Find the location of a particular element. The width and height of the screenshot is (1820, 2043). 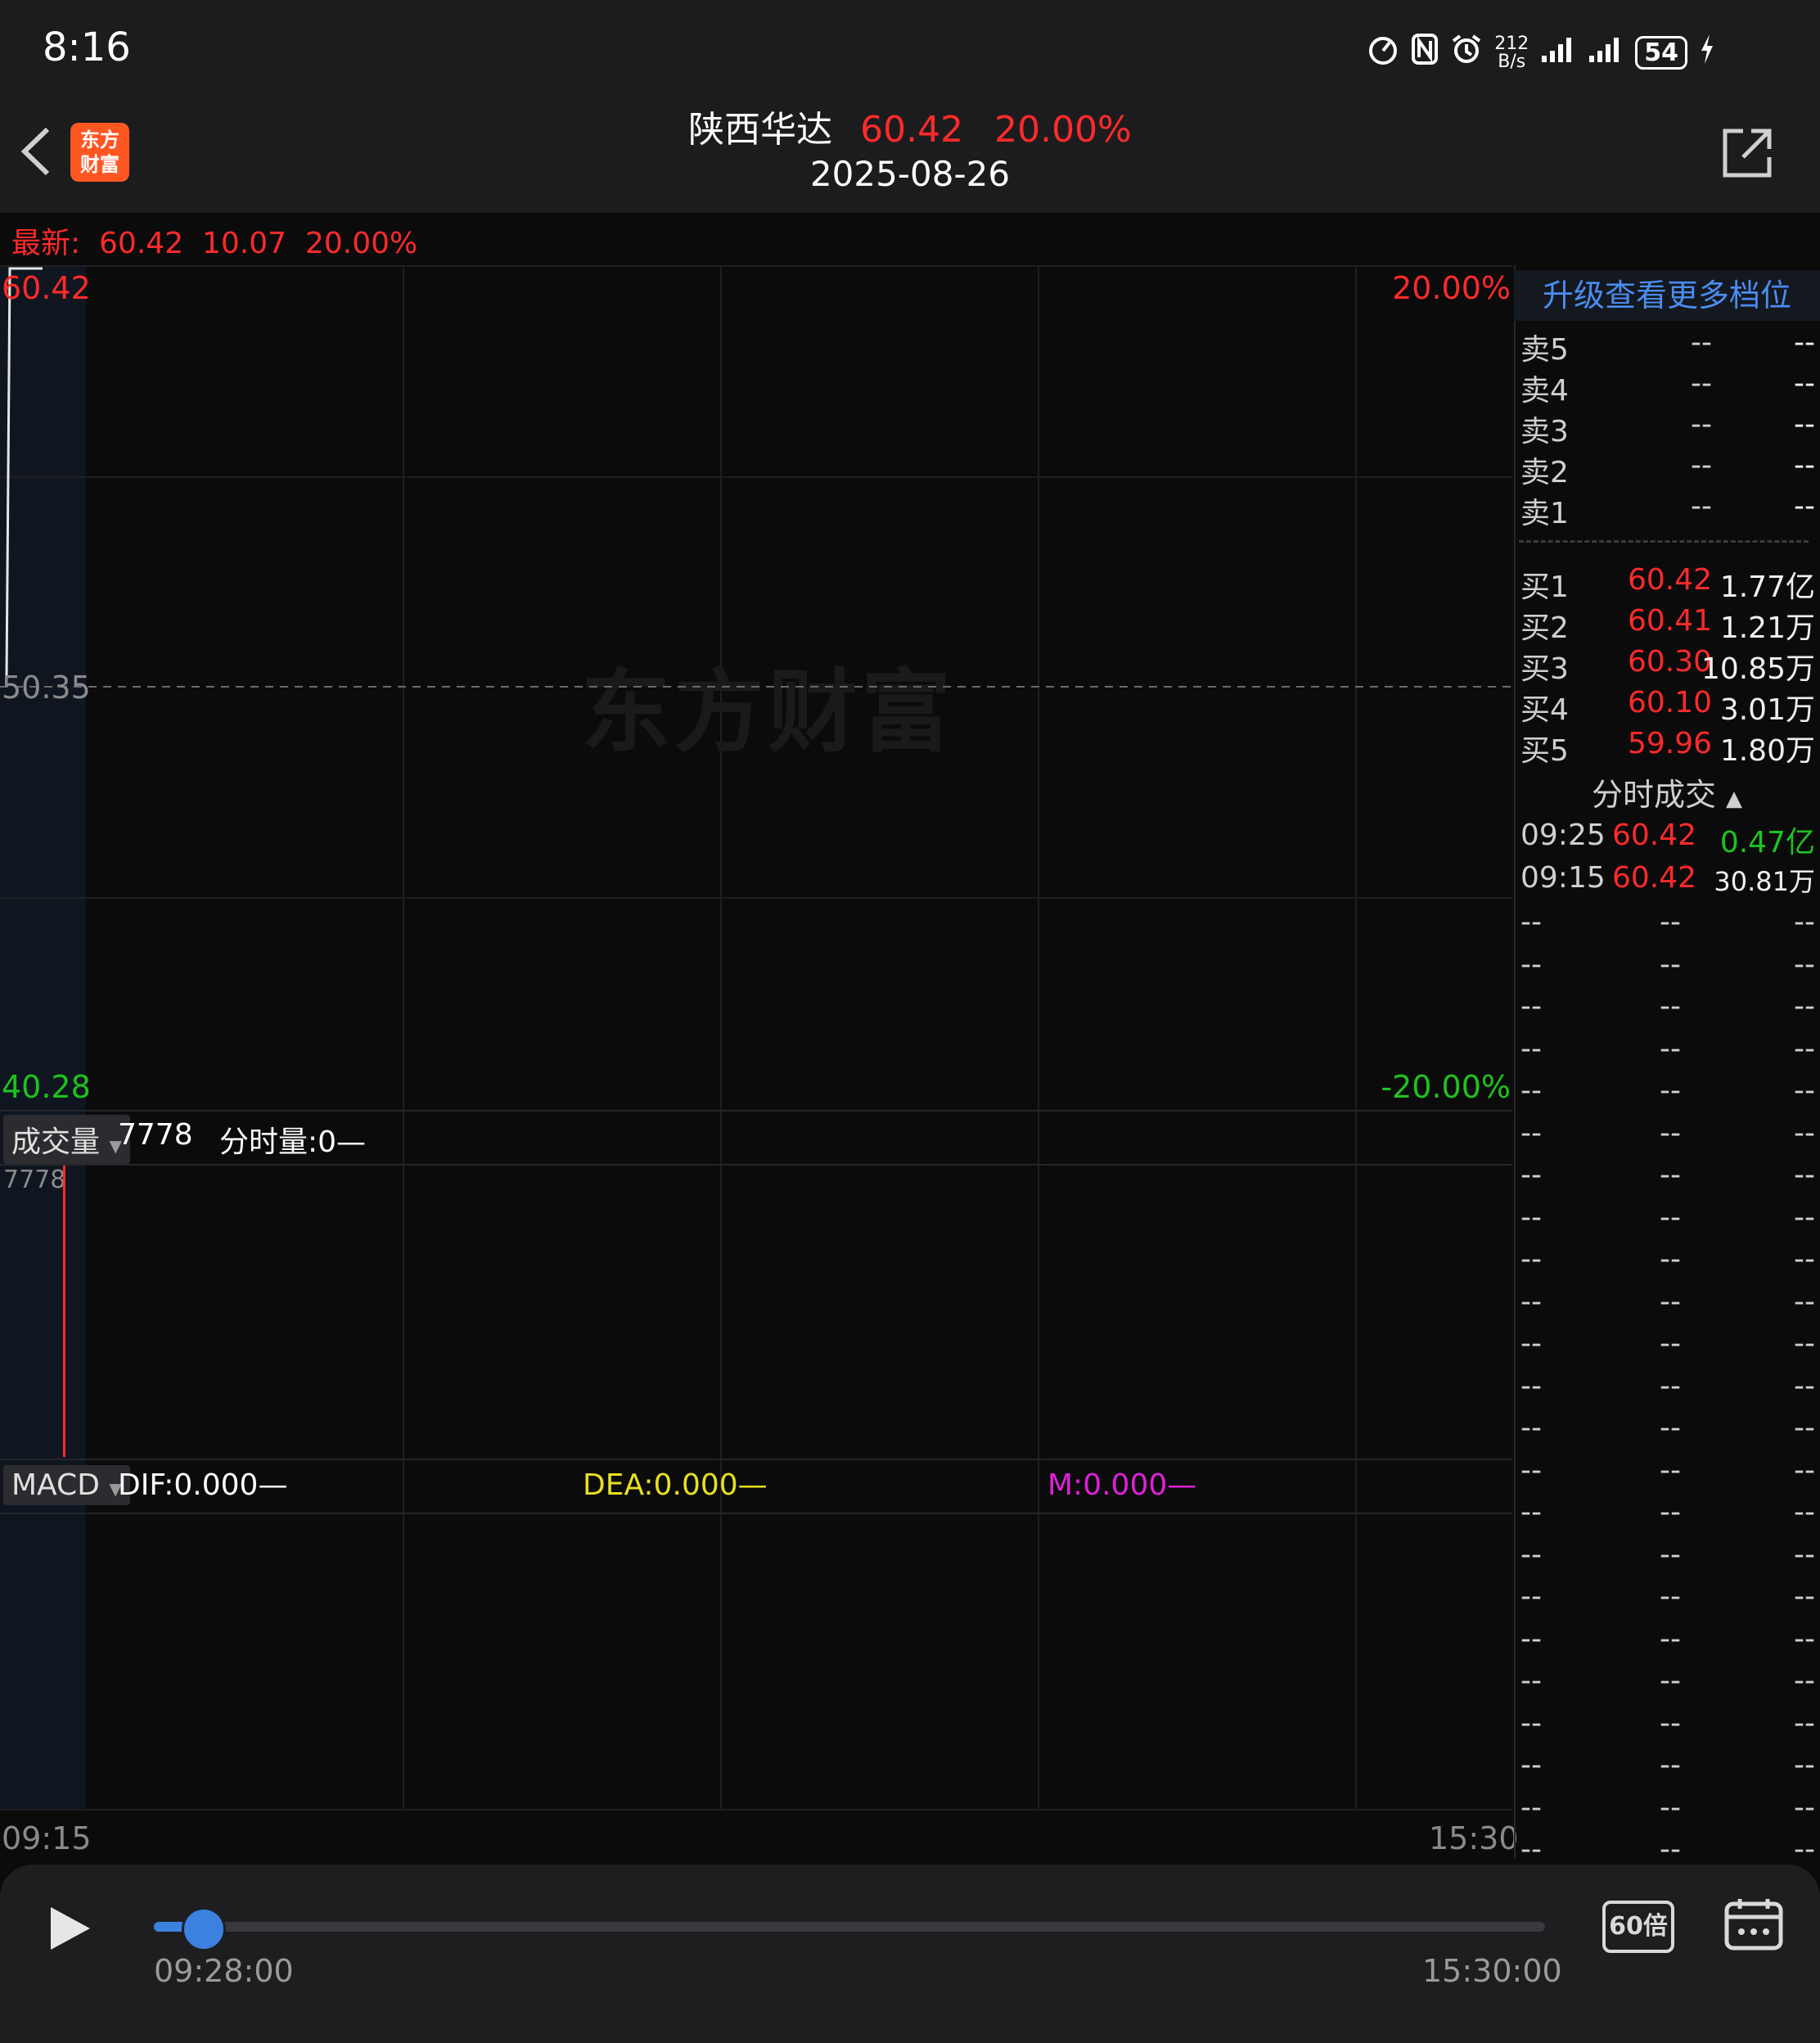

stock-price: 60.42 is located at coordinates (912, 130).